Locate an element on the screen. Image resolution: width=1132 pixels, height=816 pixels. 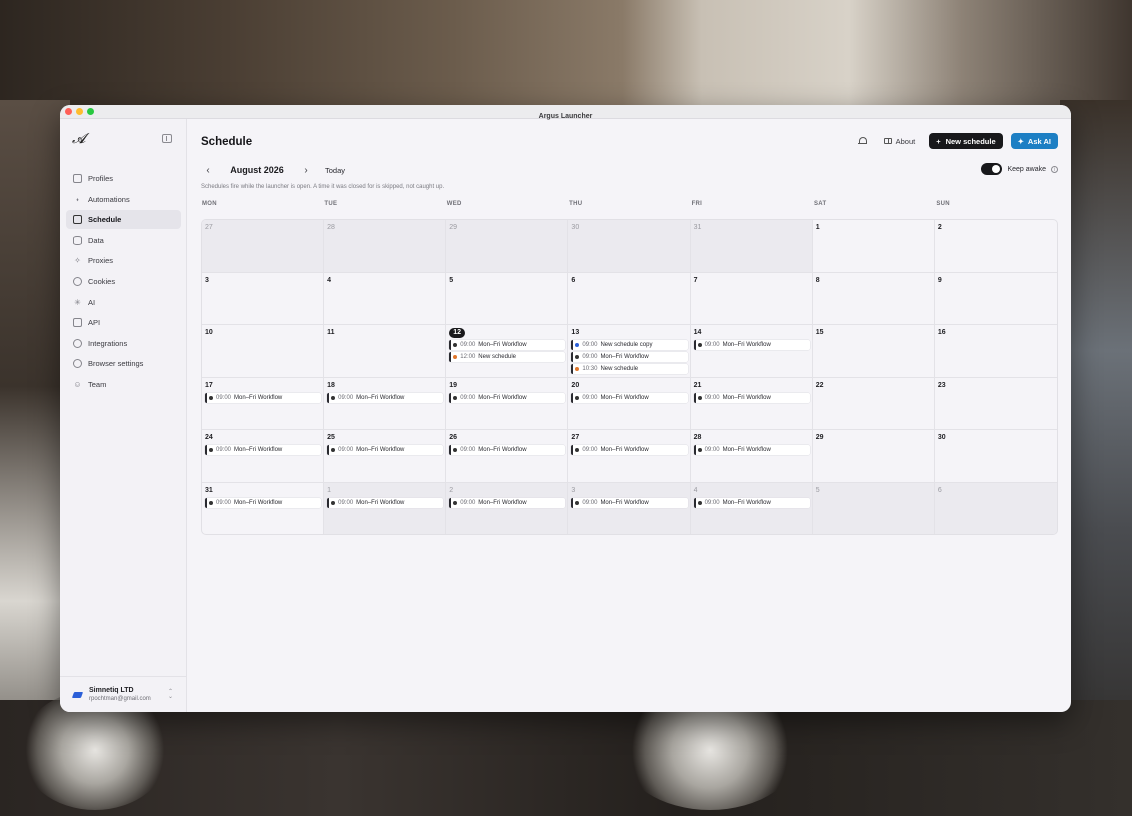
keep-awake-toggle is located at coordinates (992, 169).